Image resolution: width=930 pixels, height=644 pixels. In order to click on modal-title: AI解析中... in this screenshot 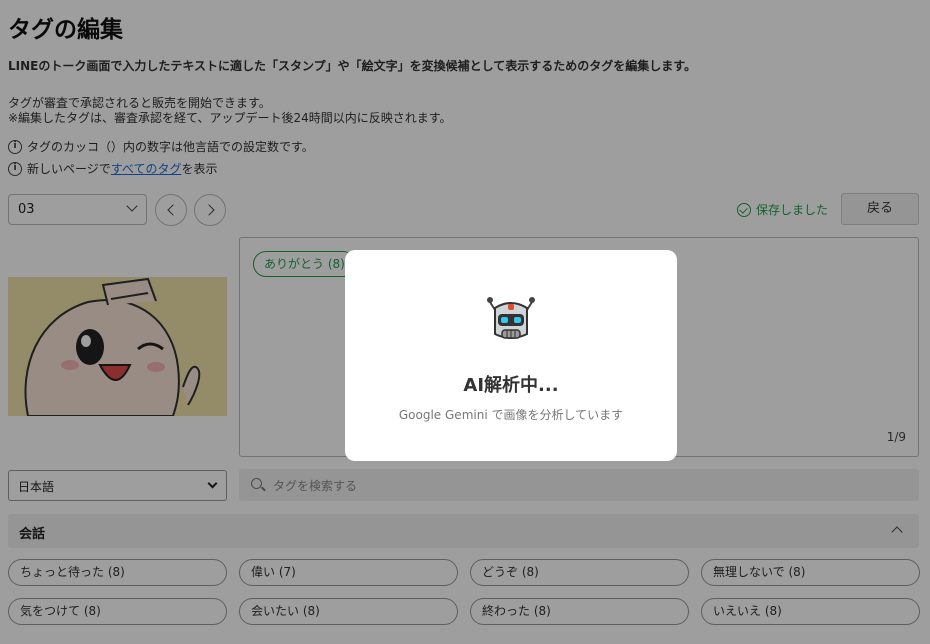, I will do `click(511, 385)`.